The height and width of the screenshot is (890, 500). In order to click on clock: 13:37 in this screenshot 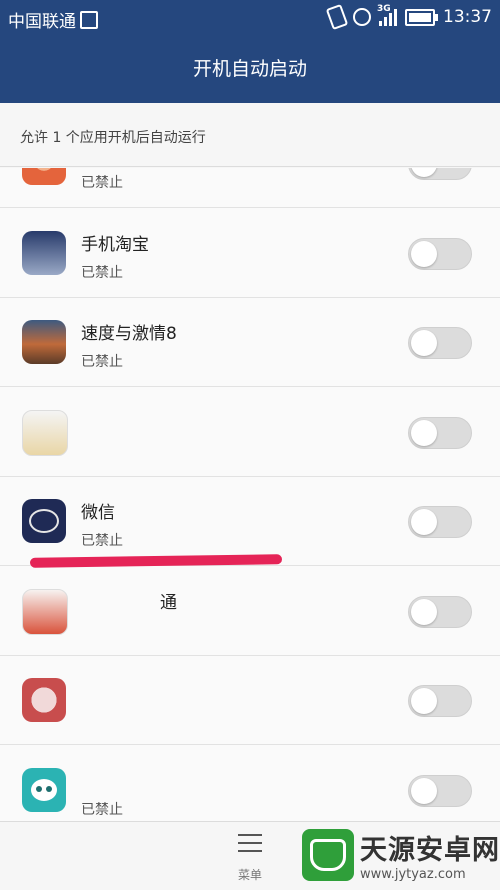, I will do `click(467, 17)`.